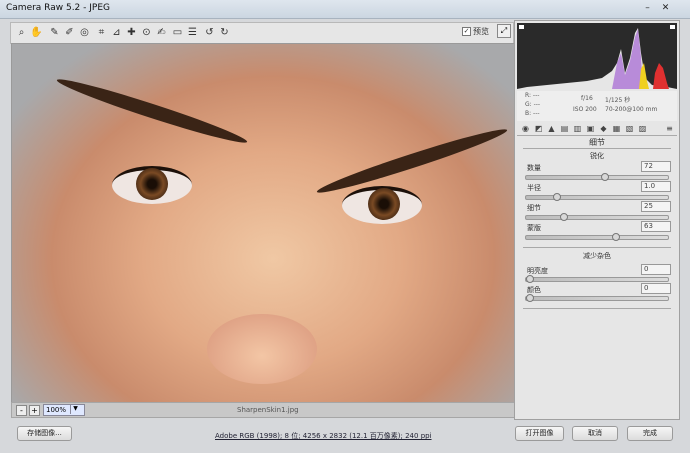 The image size is (690, 453). Describe the element at coordinates (597, 56) in the screenshot. I see `histogram` at that location.